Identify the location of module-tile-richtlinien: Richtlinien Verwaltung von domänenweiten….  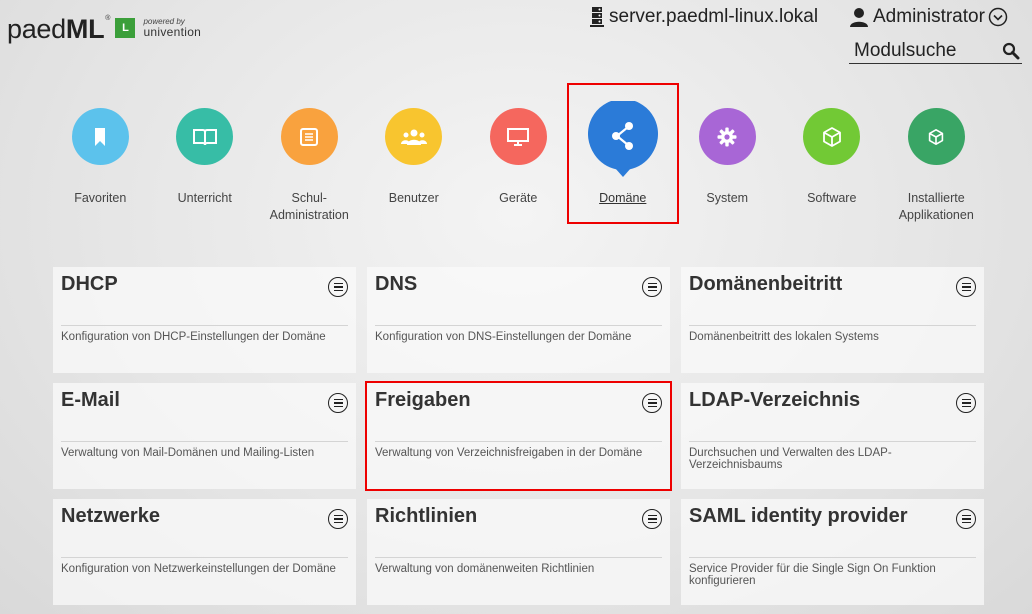
(518, 552).